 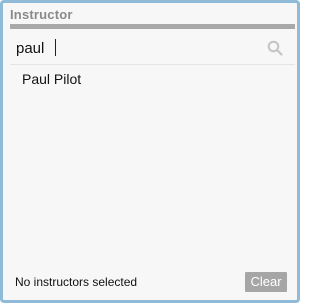 I want to click on search-icon, so click(x=275, y=48).